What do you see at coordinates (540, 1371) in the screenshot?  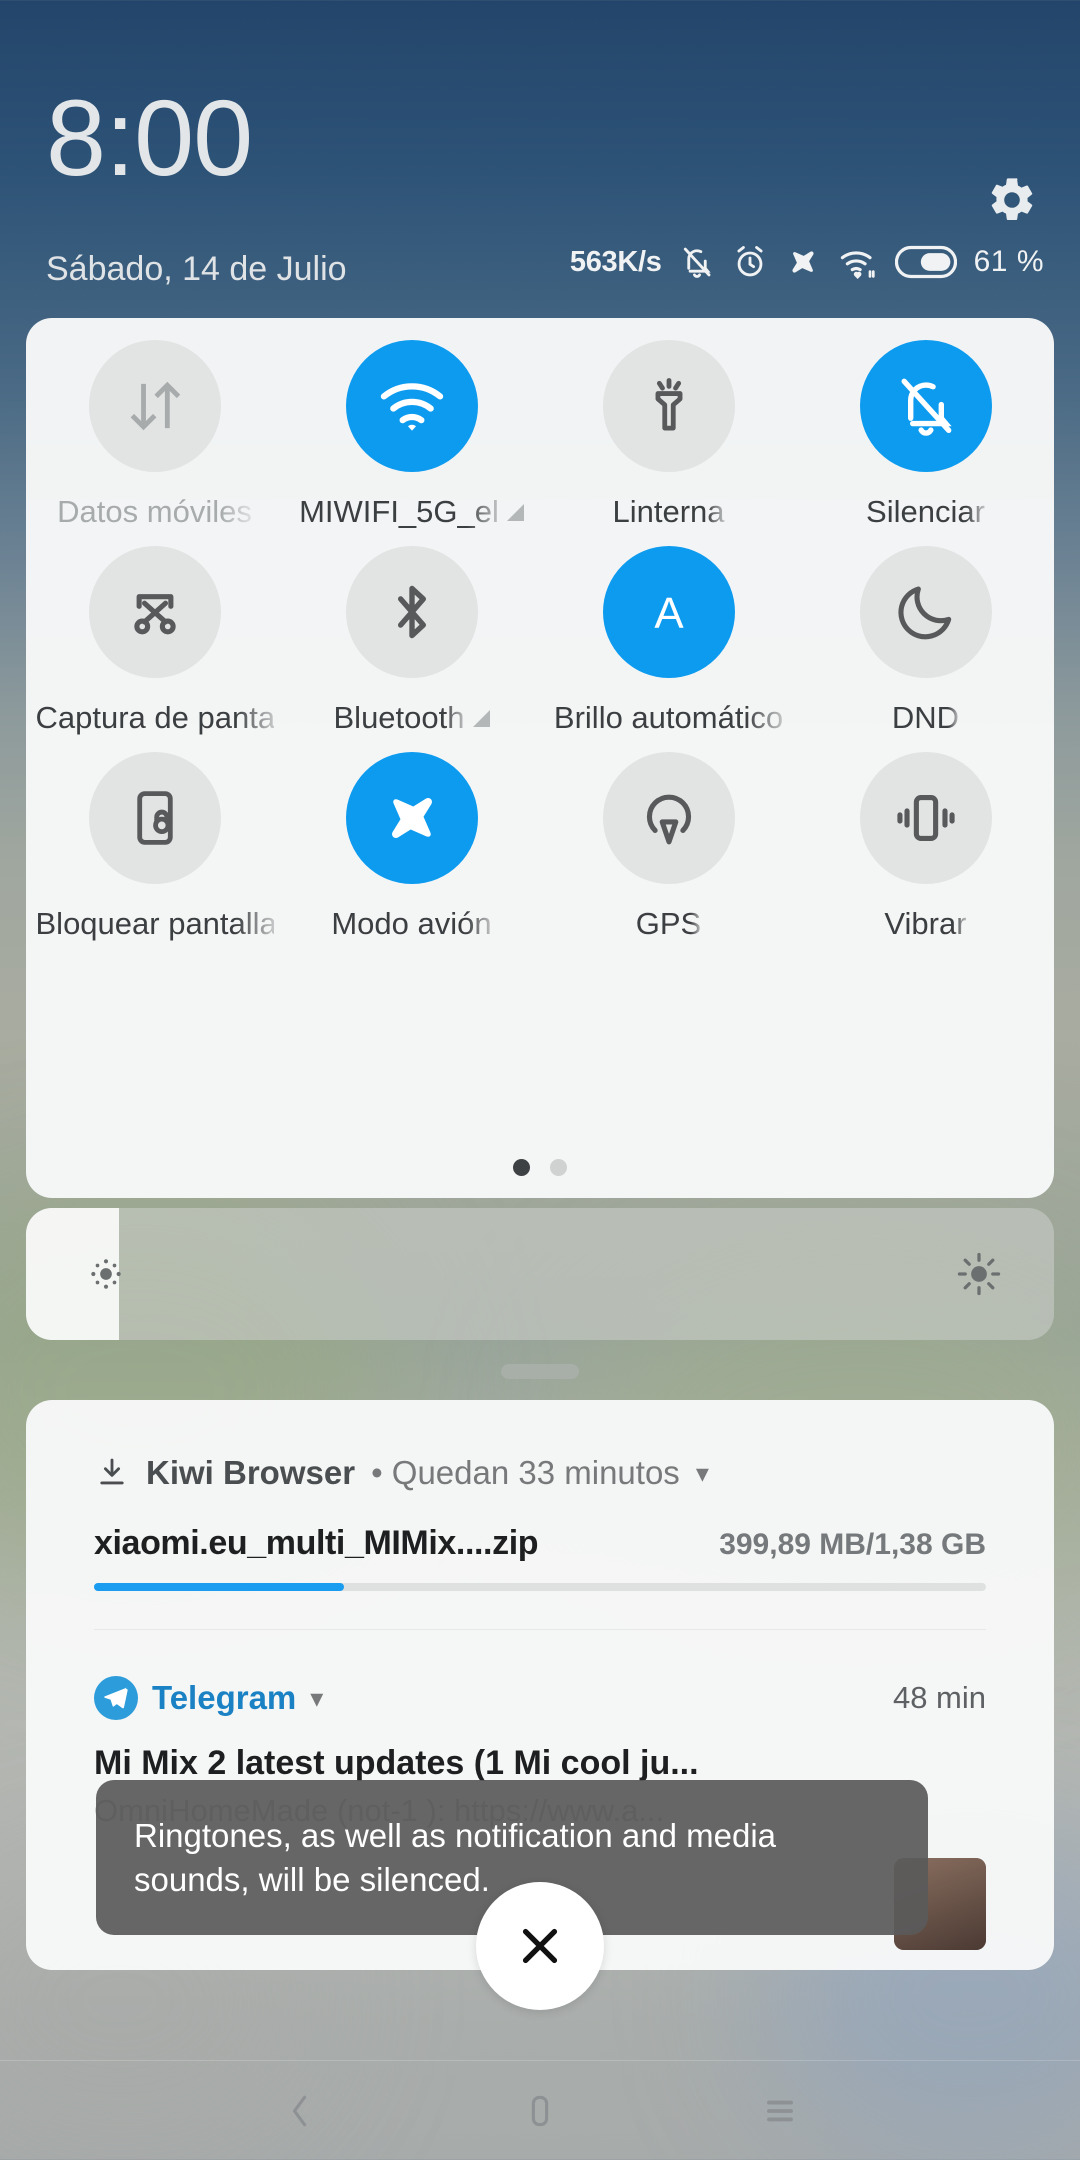 I see `drag-handle` at bounding box center [540, 1371].